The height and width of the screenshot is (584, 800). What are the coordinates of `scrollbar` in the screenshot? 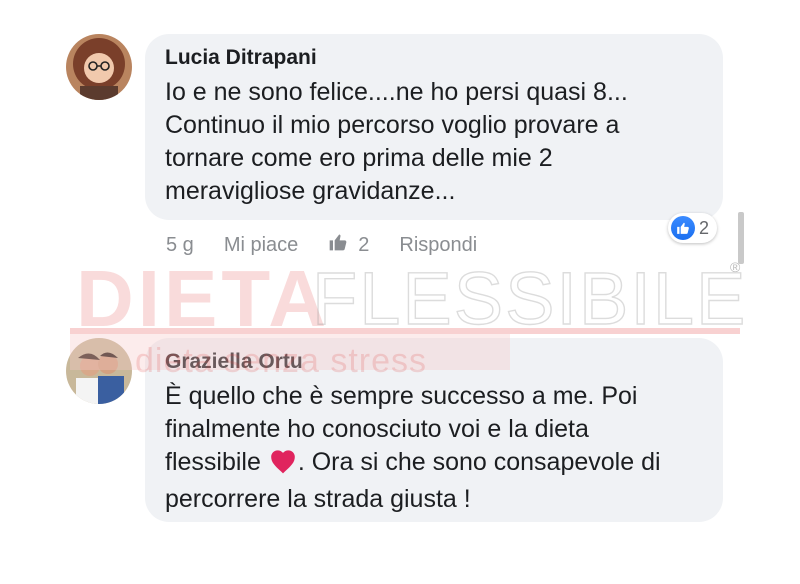 It's located at (741, 238).